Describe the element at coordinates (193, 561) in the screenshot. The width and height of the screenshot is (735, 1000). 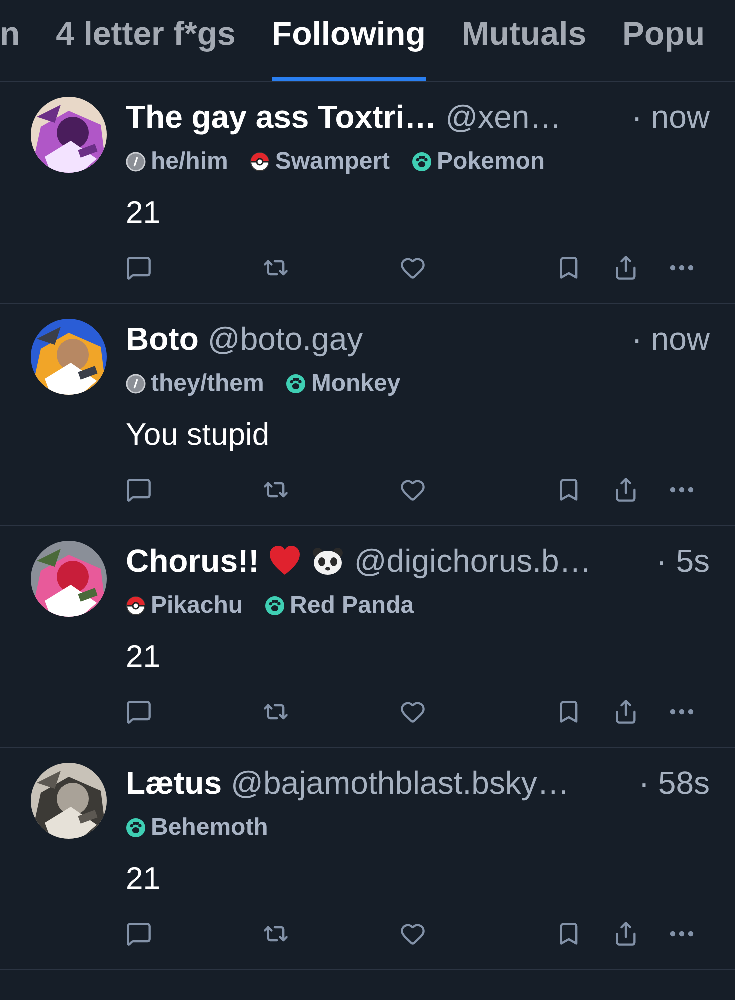
I see `display-name: Chorus!!` at that location.